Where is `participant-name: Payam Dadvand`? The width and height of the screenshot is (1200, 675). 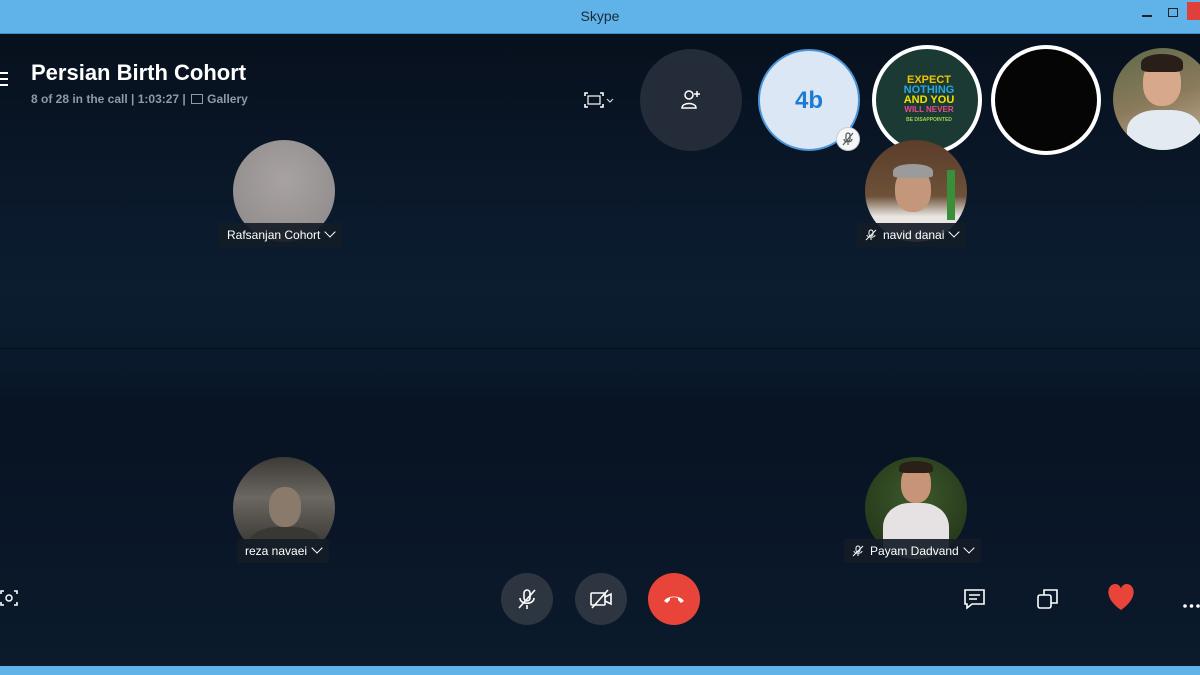 participant-name: Payam Dadvand is located at coordinates (914, 551).